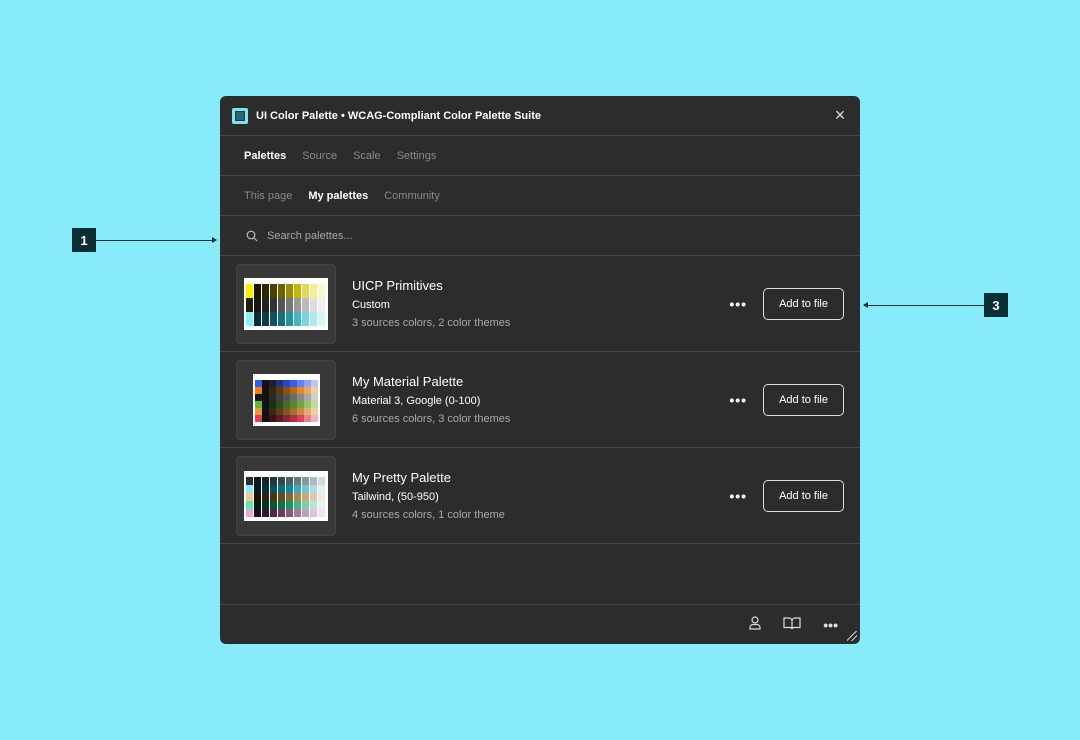 This screenshot has height=740, width=1080. What do you see at coordinates (371, 305) in the screenshot?
I see `palette-type: Custom` at bounding box center [371, 305].